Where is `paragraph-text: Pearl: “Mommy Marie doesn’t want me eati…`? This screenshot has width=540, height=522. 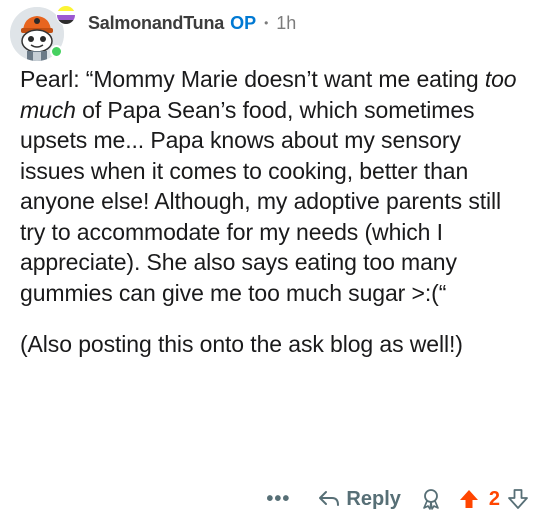
paragraph-text: Pearl: “Mommy Marie doesn’t want me eati… is located at coordinates (252, 79).